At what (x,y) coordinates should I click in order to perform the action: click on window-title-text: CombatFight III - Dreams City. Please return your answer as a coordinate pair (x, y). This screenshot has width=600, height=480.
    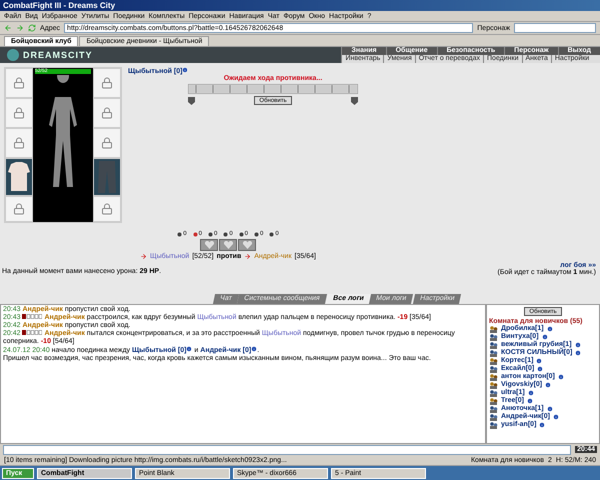
    Looking at the image, I should click on (59, 5).